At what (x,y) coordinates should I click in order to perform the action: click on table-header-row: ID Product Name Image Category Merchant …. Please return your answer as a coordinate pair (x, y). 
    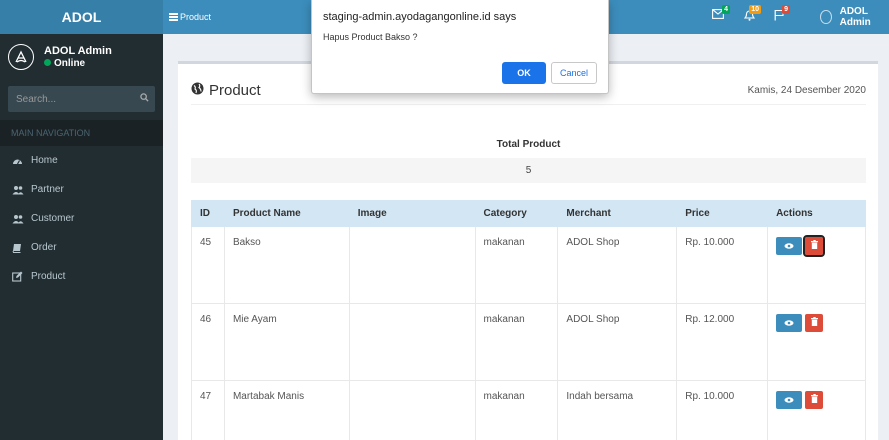
    Looking at the image, I should click on (528, 213).